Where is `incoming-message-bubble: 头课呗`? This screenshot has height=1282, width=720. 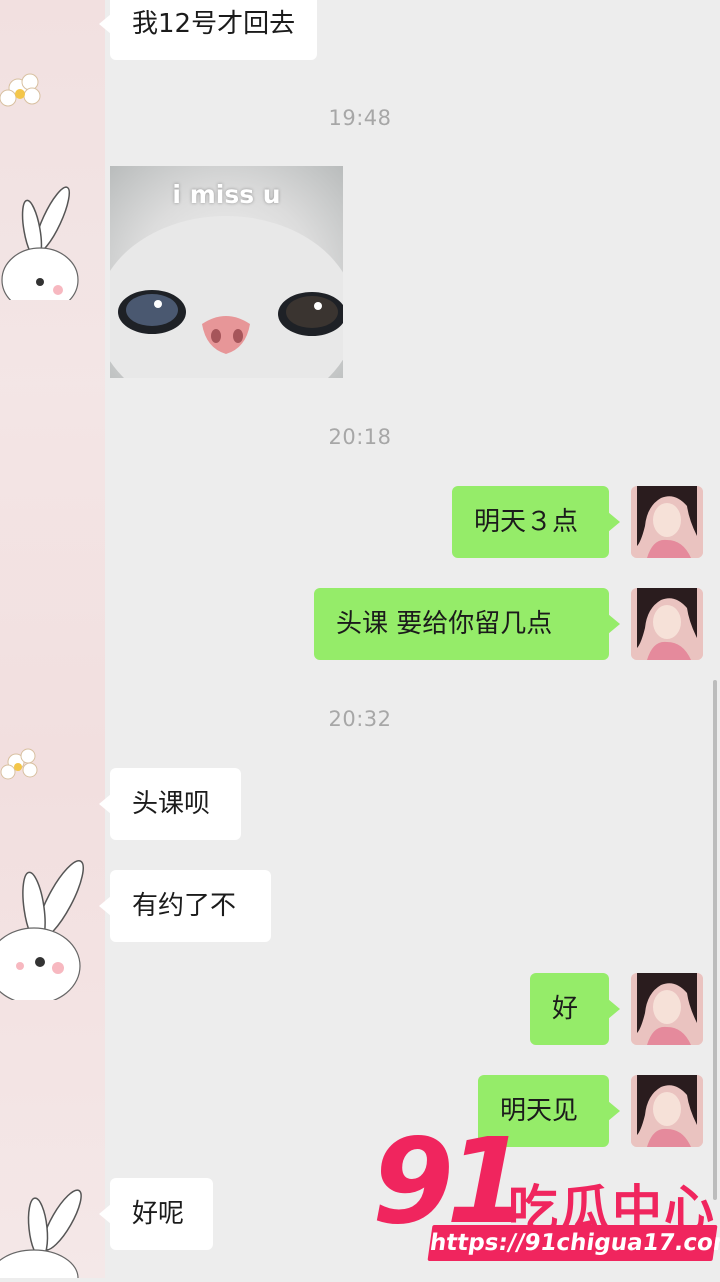
incoming-message-bubble: 头课呗 is located at coordinates (170, 804).